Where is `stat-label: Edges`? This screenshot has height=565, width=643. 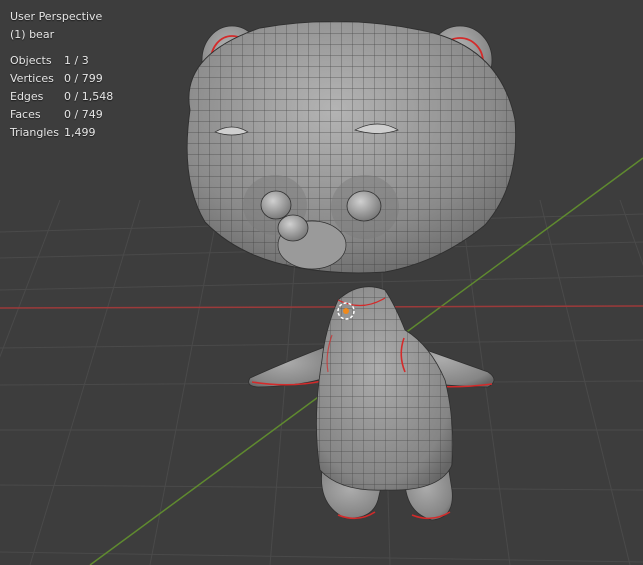 stat-label: Edges is located at coordinates (27, 96).